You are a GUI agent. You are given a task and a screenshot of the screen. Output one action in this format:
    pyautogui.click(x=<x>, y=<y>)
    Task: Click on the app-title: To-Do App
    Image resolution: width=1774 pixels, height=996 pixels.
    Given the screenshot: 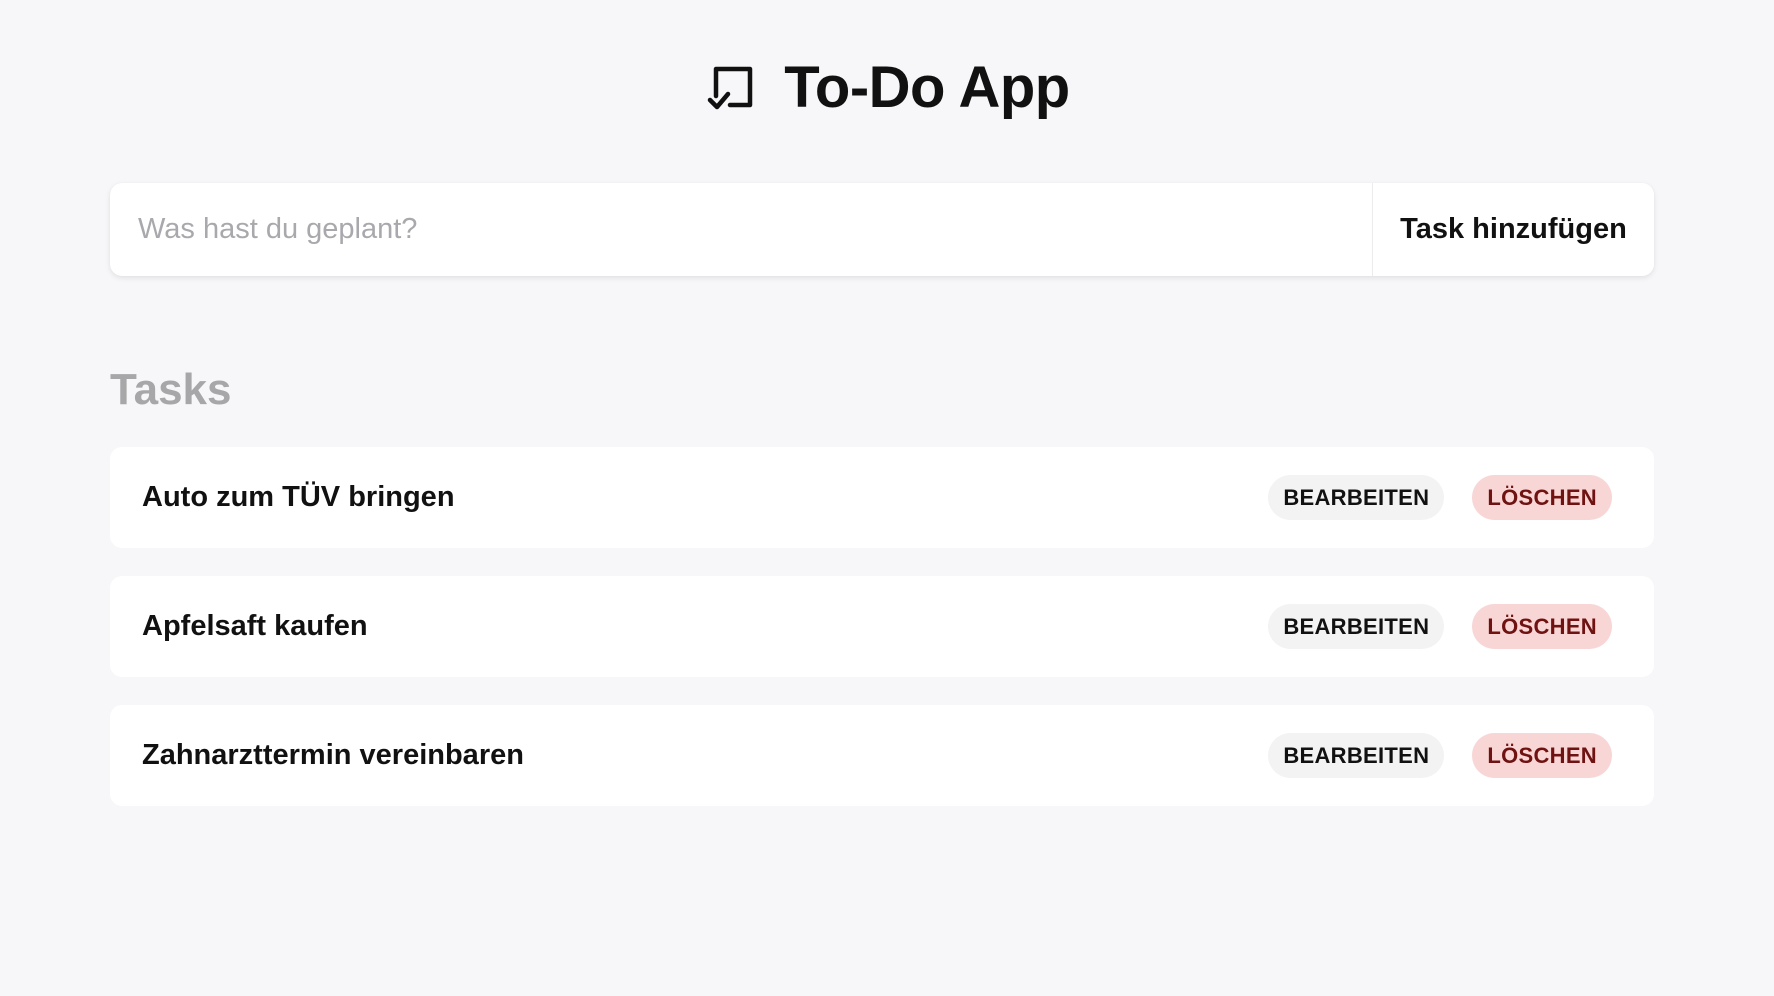 What is the action you would take?
    pyautogui.click(x=927, y=87)
    